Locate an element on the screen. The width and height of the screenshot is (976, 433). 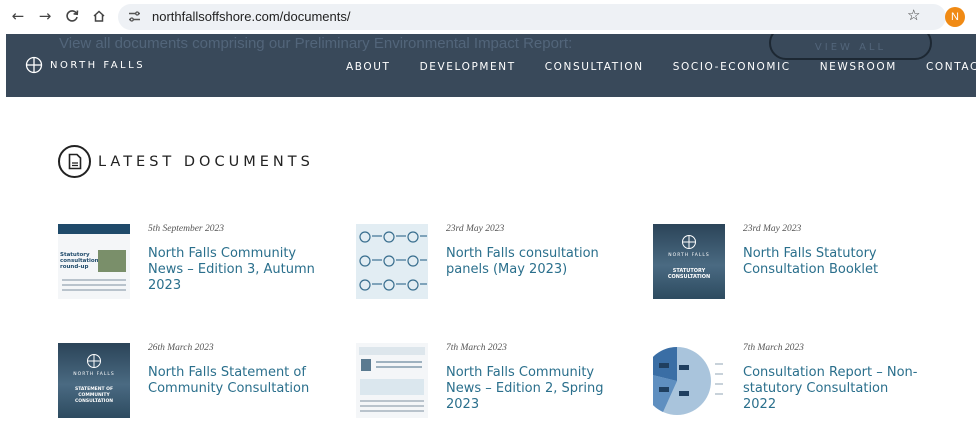
address-bar: northfallsoffshore.com/documents/ is located at coordinates (532, 17).